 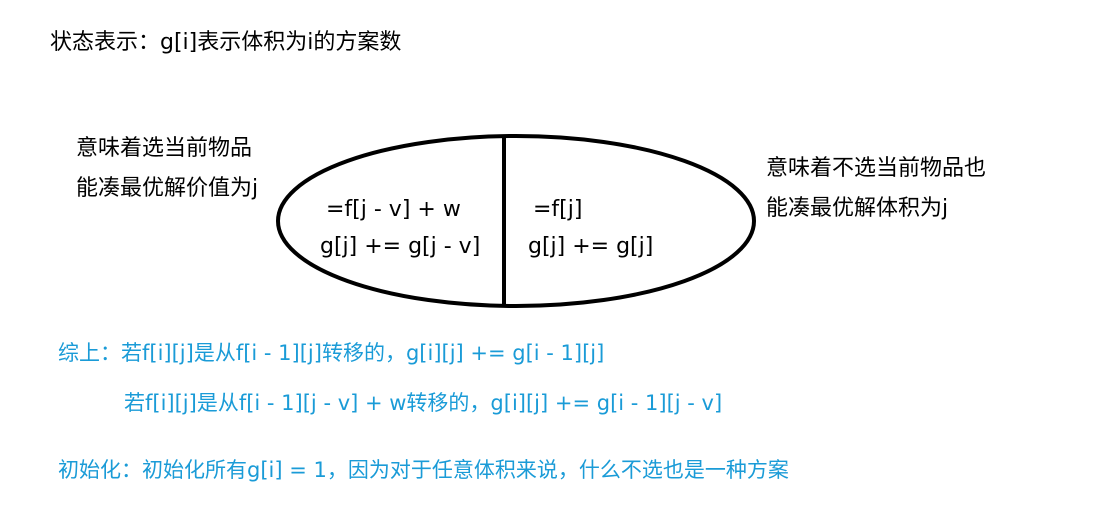 What do you see at coordinates (516, 221) in the screenshot?
I see `transition-diagram` at bounding box center [516, 221].